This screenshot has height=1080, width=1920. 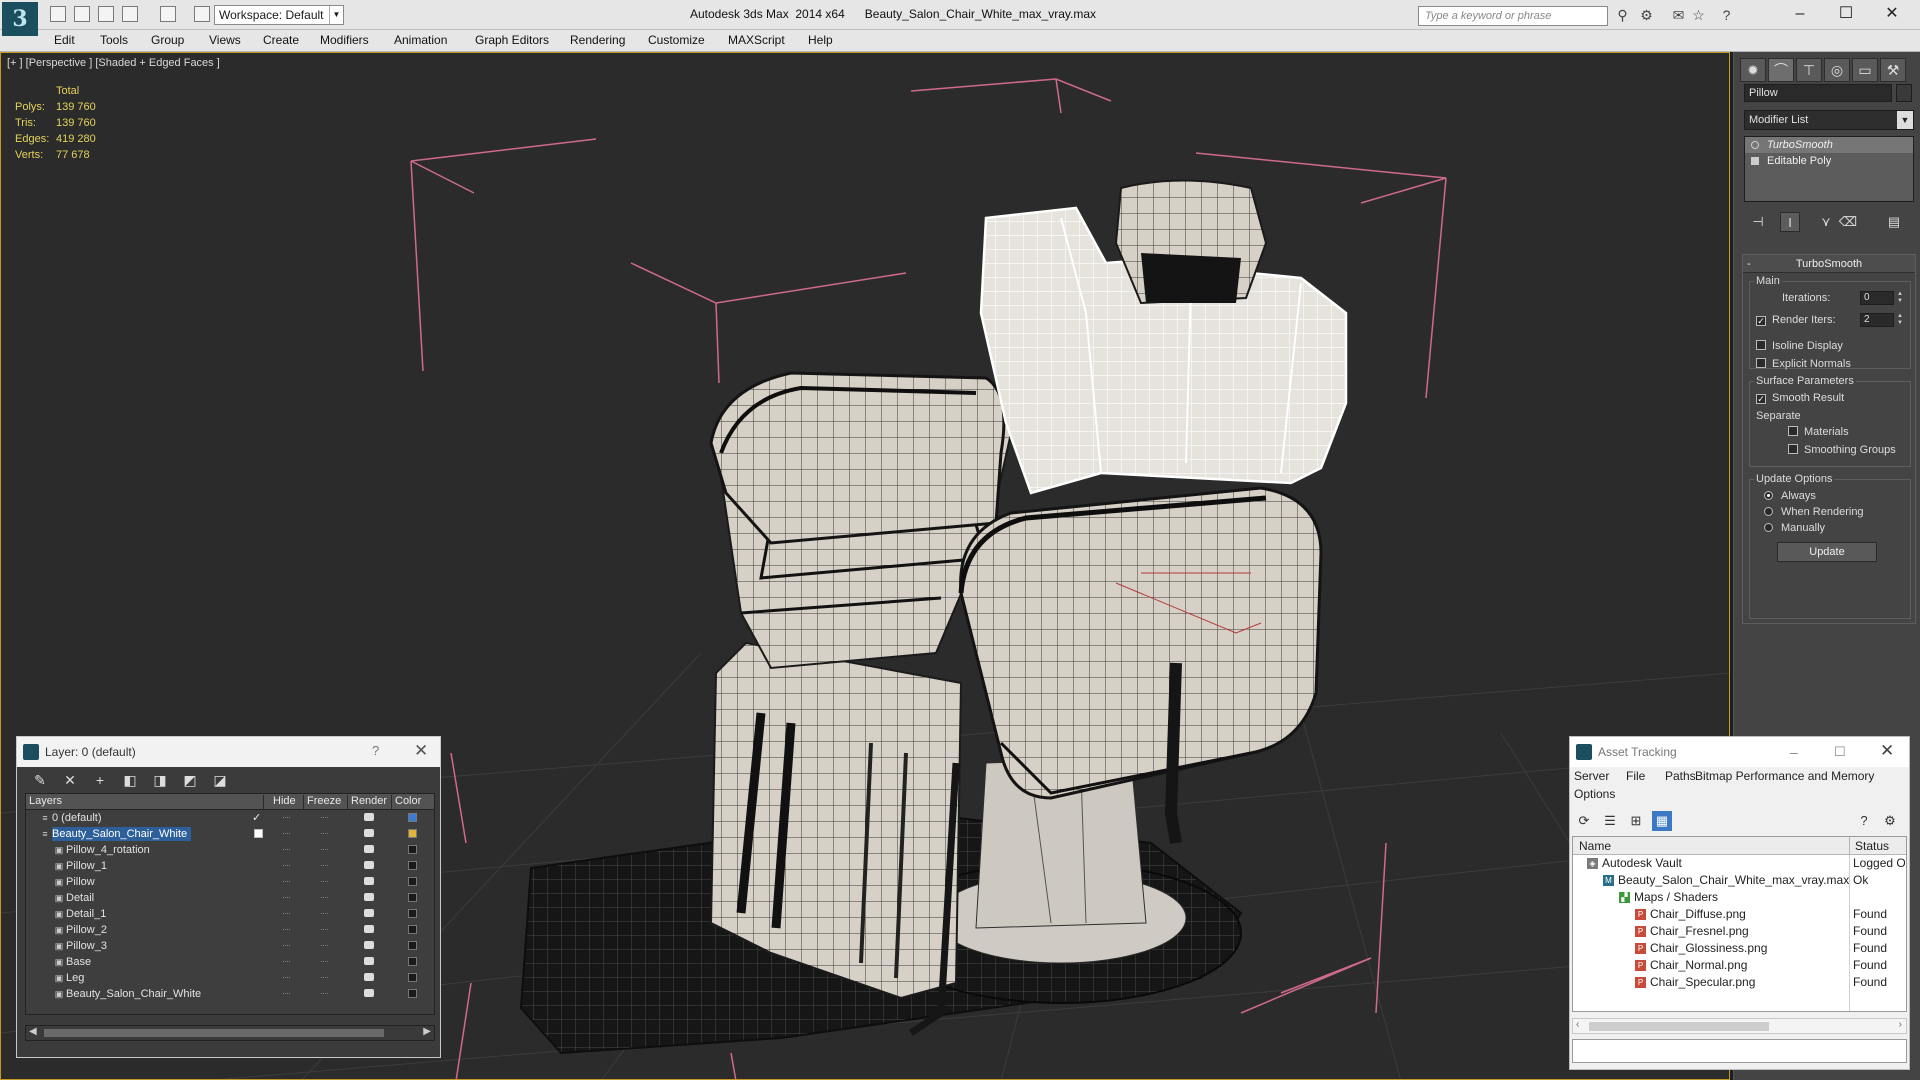 What do you see at coordinates (344, 40) in the screenshot?
I see `menu-modifiers: Modifiers` at bounding box center [344, 40].